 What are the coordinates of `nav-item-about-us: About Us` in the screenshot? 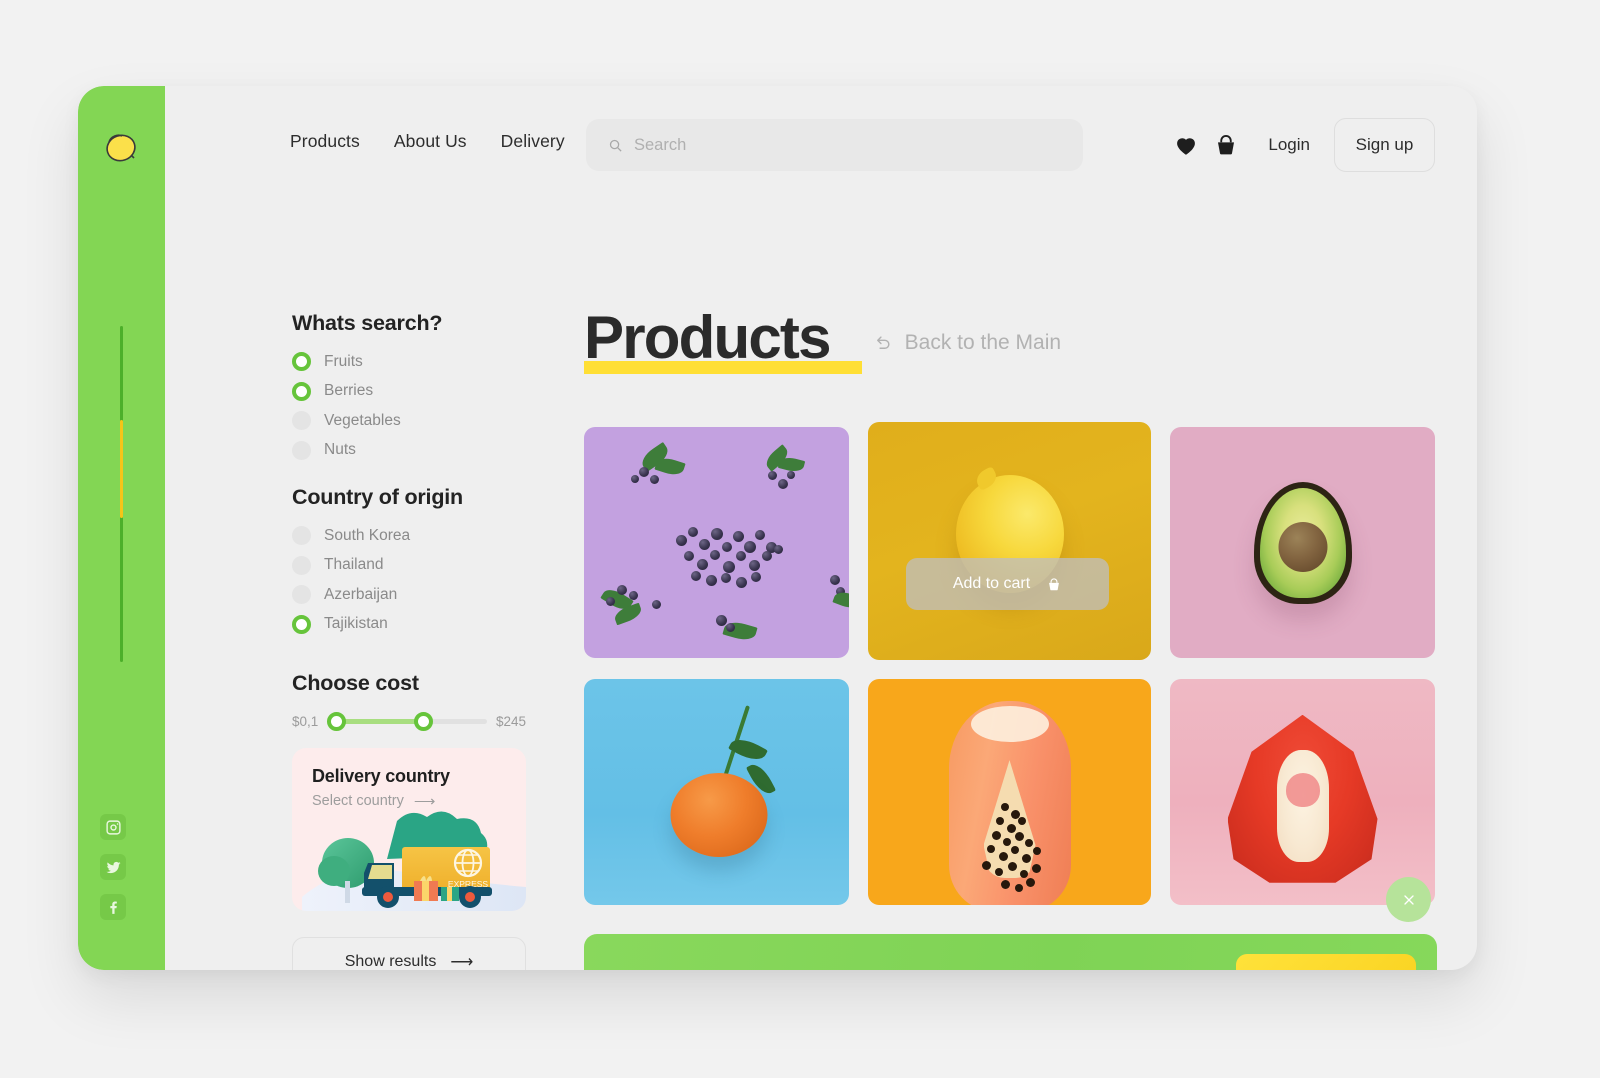 It's located at (430, 141).